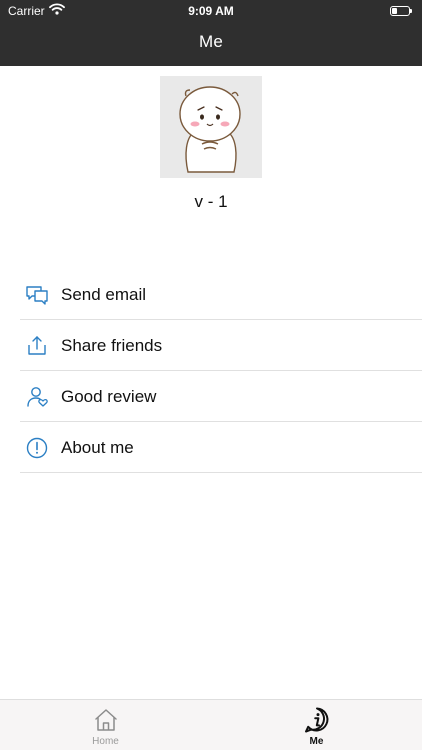  What do you see at coordinates (106, 720) in the screenshot?
I see `home-icon` at bounding box center [106, 720].